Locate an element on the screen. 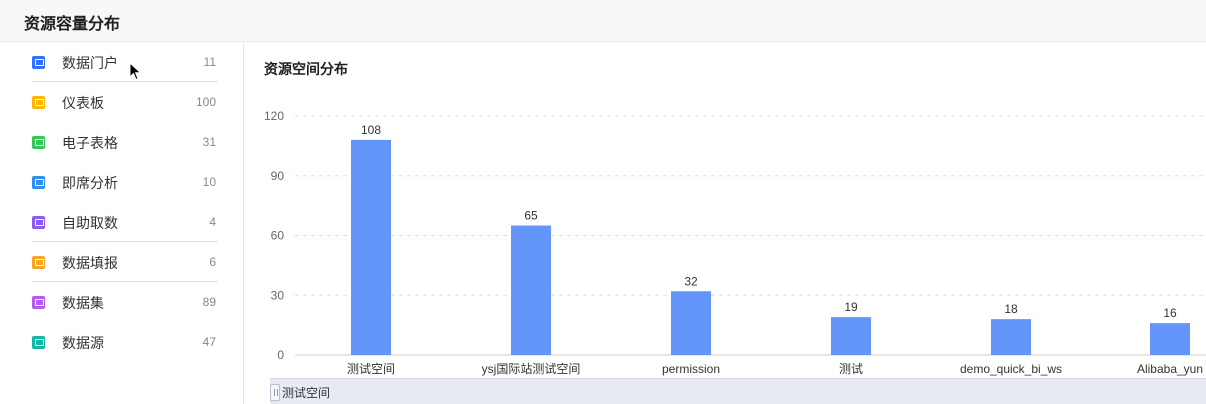 The height and width of the screenshot is (404, 1206). bar-value-label: 32 is located at coordinates (691, 281).